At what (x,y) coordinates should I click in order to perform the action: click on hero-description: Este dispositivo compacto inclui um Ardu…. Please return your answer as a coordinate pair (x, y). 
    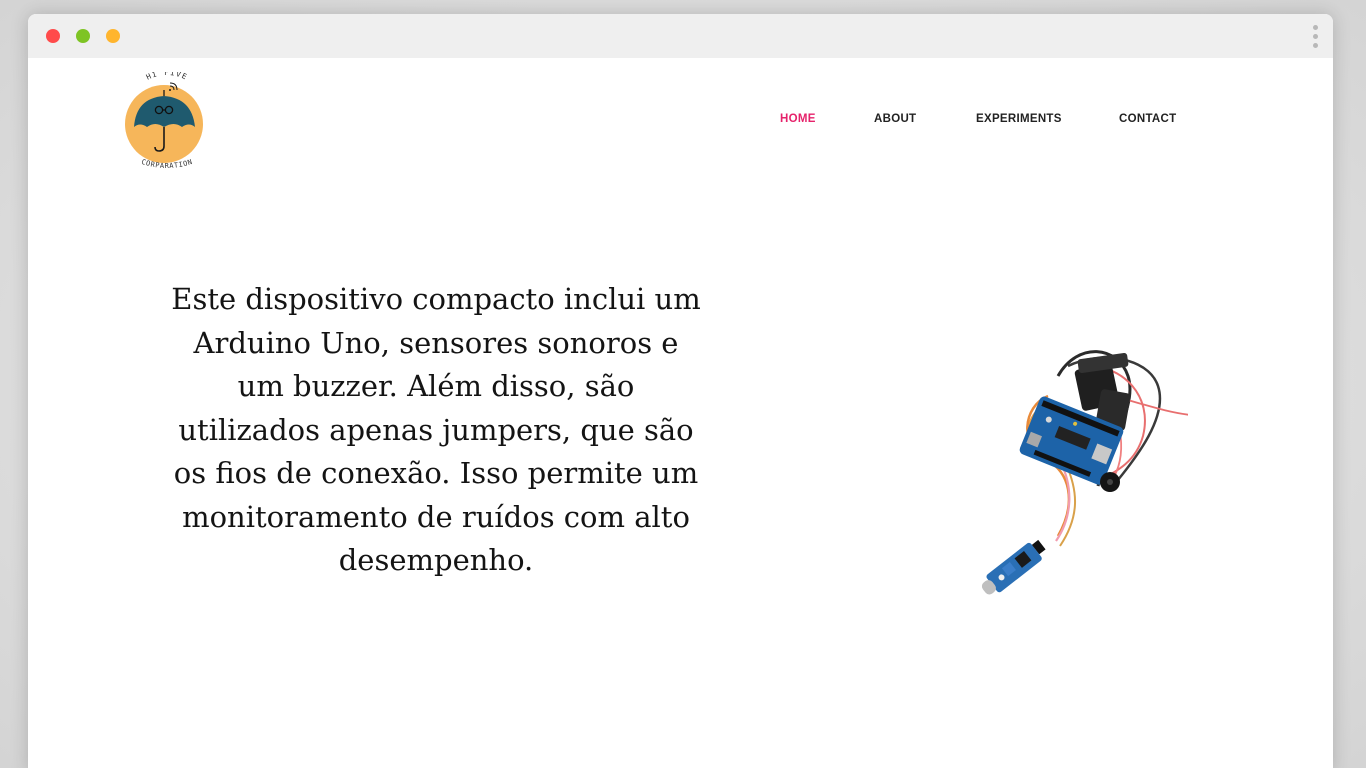
    Looking at the image, I should click on (436, 429).